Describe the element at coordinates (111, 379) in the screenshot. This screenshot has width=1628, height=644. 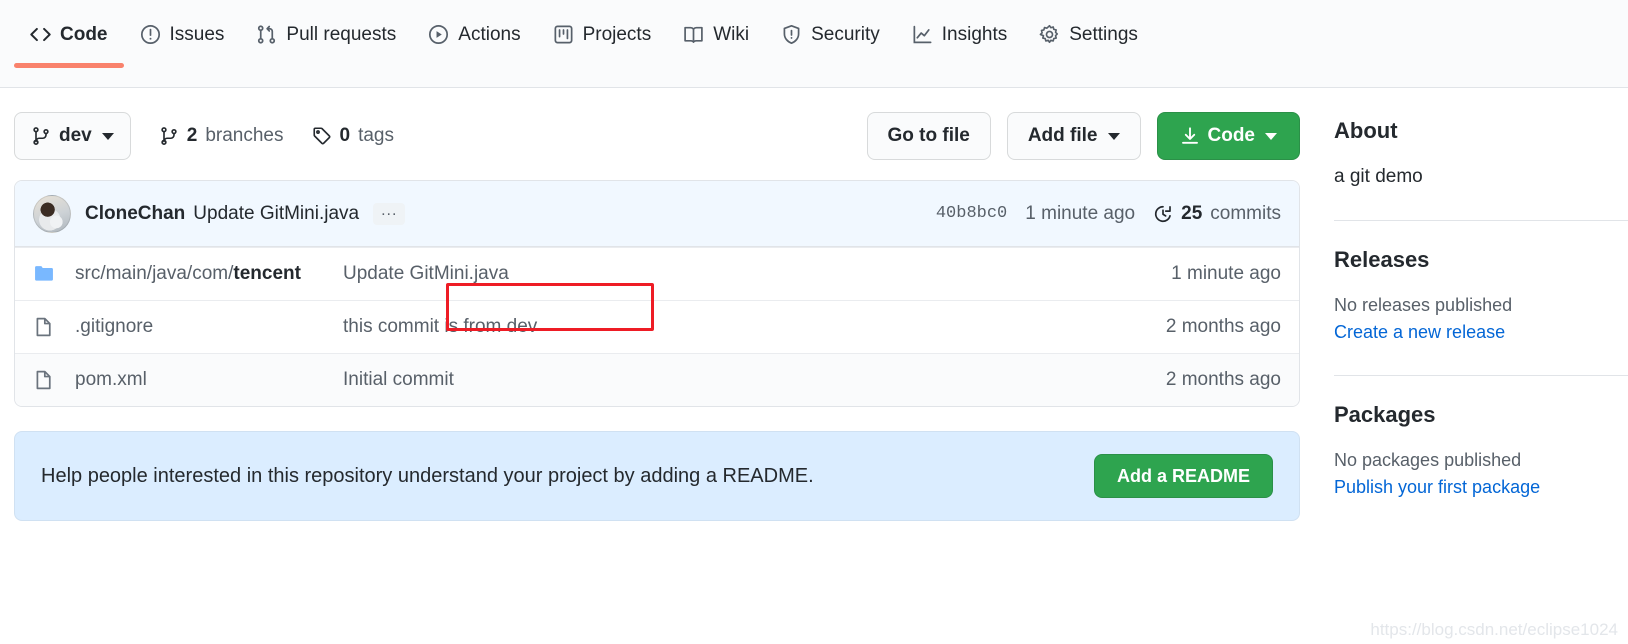
I see `file-name-prefix: pom.xml` at that location.